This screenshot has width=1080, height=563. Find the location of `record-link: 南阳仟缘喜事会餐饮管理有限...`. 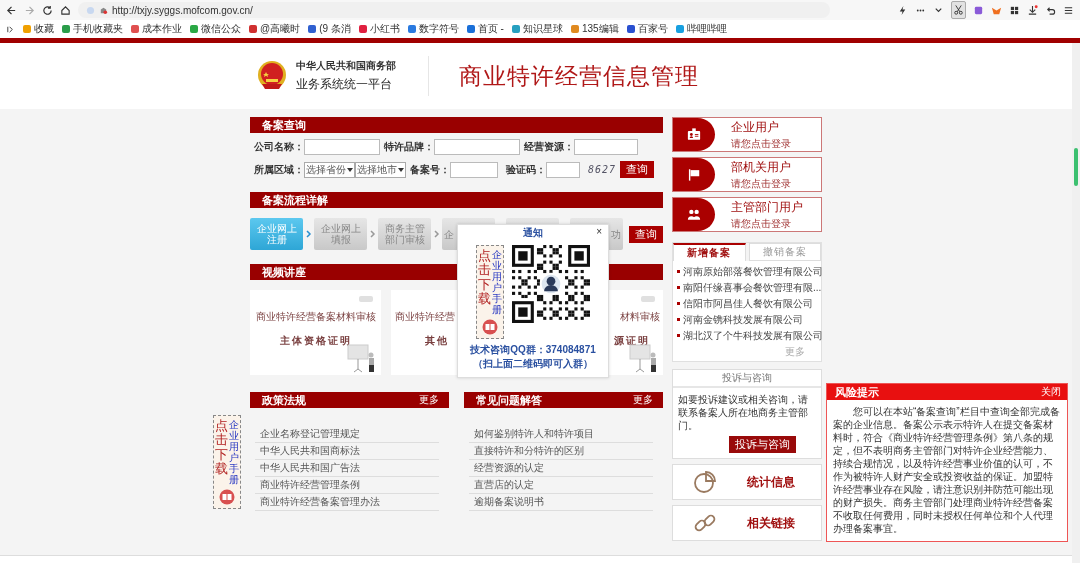

record-link: 南阳仟缘喜事会餐饮管理有限... is located at coordinates (747, 288).